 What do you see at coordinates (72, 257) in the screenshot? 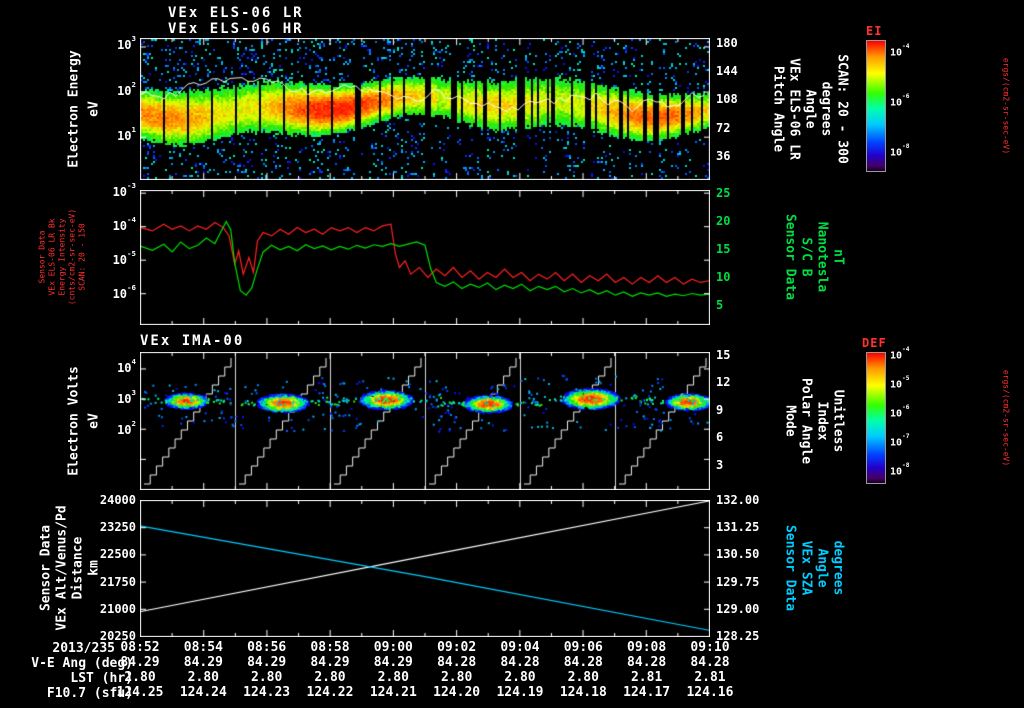
I see `p2-left-title-3: (cnts/cm2-sr-sec-eV)` at bounding box center [72, 257].